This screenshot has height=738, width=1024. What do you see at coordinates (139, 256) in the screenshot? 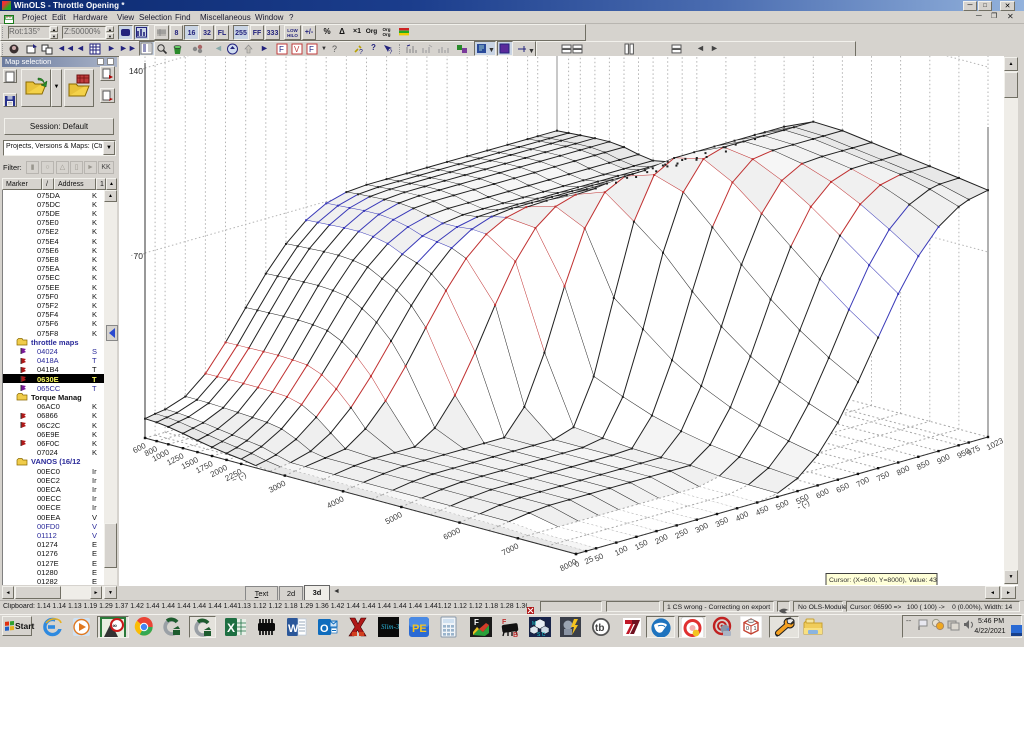
I see `svg-text: 70` at bounding box center [139, 256].